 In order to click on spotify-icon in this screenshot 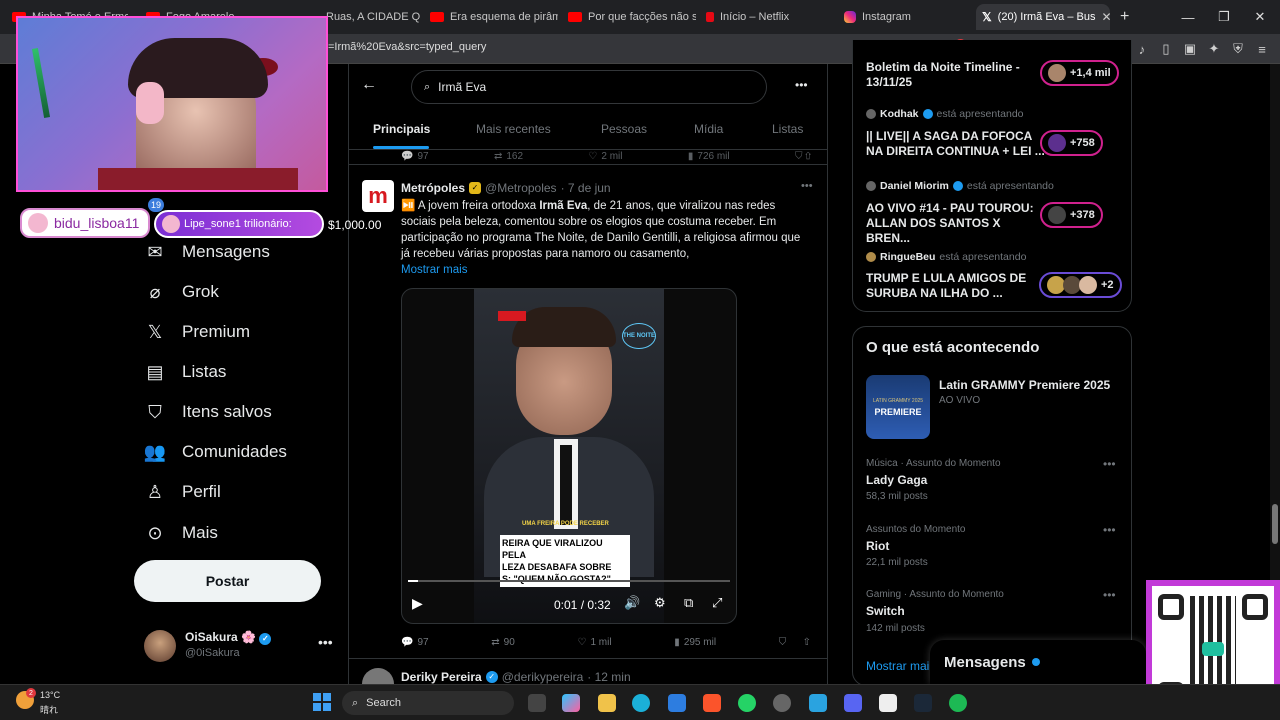, I will do `click(958, 703)`.